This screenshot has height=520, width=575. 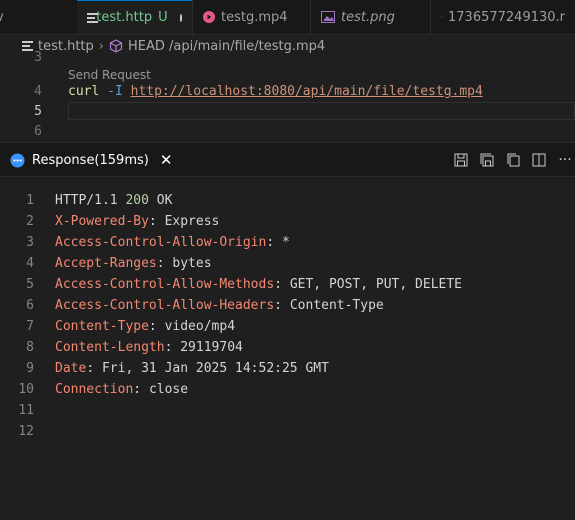 I want to click on save-icon, so click(x=461, y=160).